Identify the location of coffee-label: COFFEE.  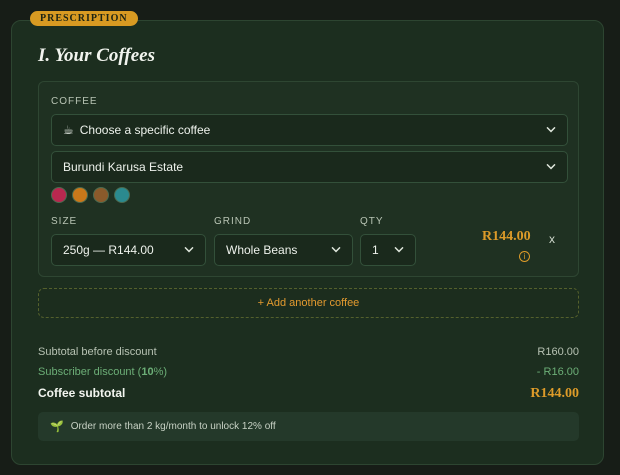
(74, 101).